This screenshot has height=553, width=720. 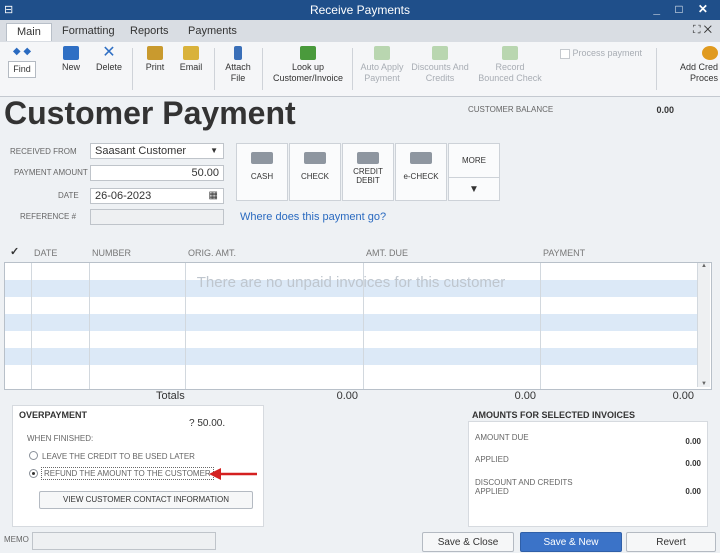 What do you see at coordinates (155, 53) in the screenshot?
I see `print-icon` at bounding box center [155, 53].